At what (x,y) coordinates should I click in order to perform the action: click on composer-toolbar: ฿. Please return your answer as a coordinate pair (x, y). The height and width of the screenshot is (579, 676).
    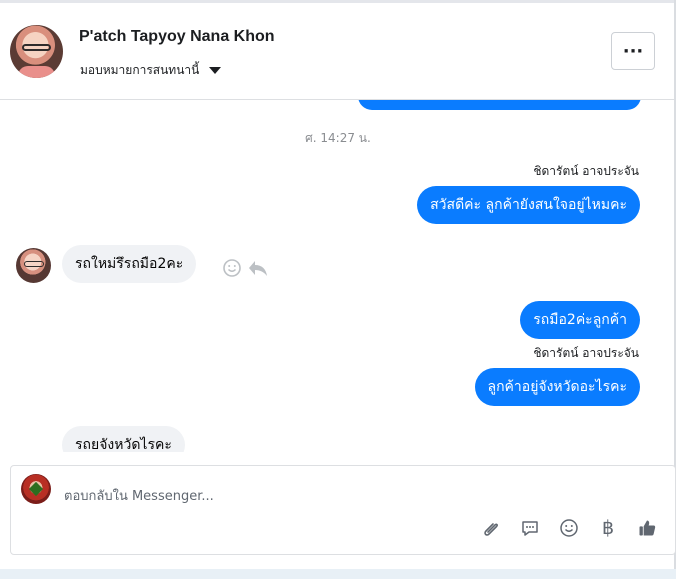
    Looking at the image, I should click on (569, 528).